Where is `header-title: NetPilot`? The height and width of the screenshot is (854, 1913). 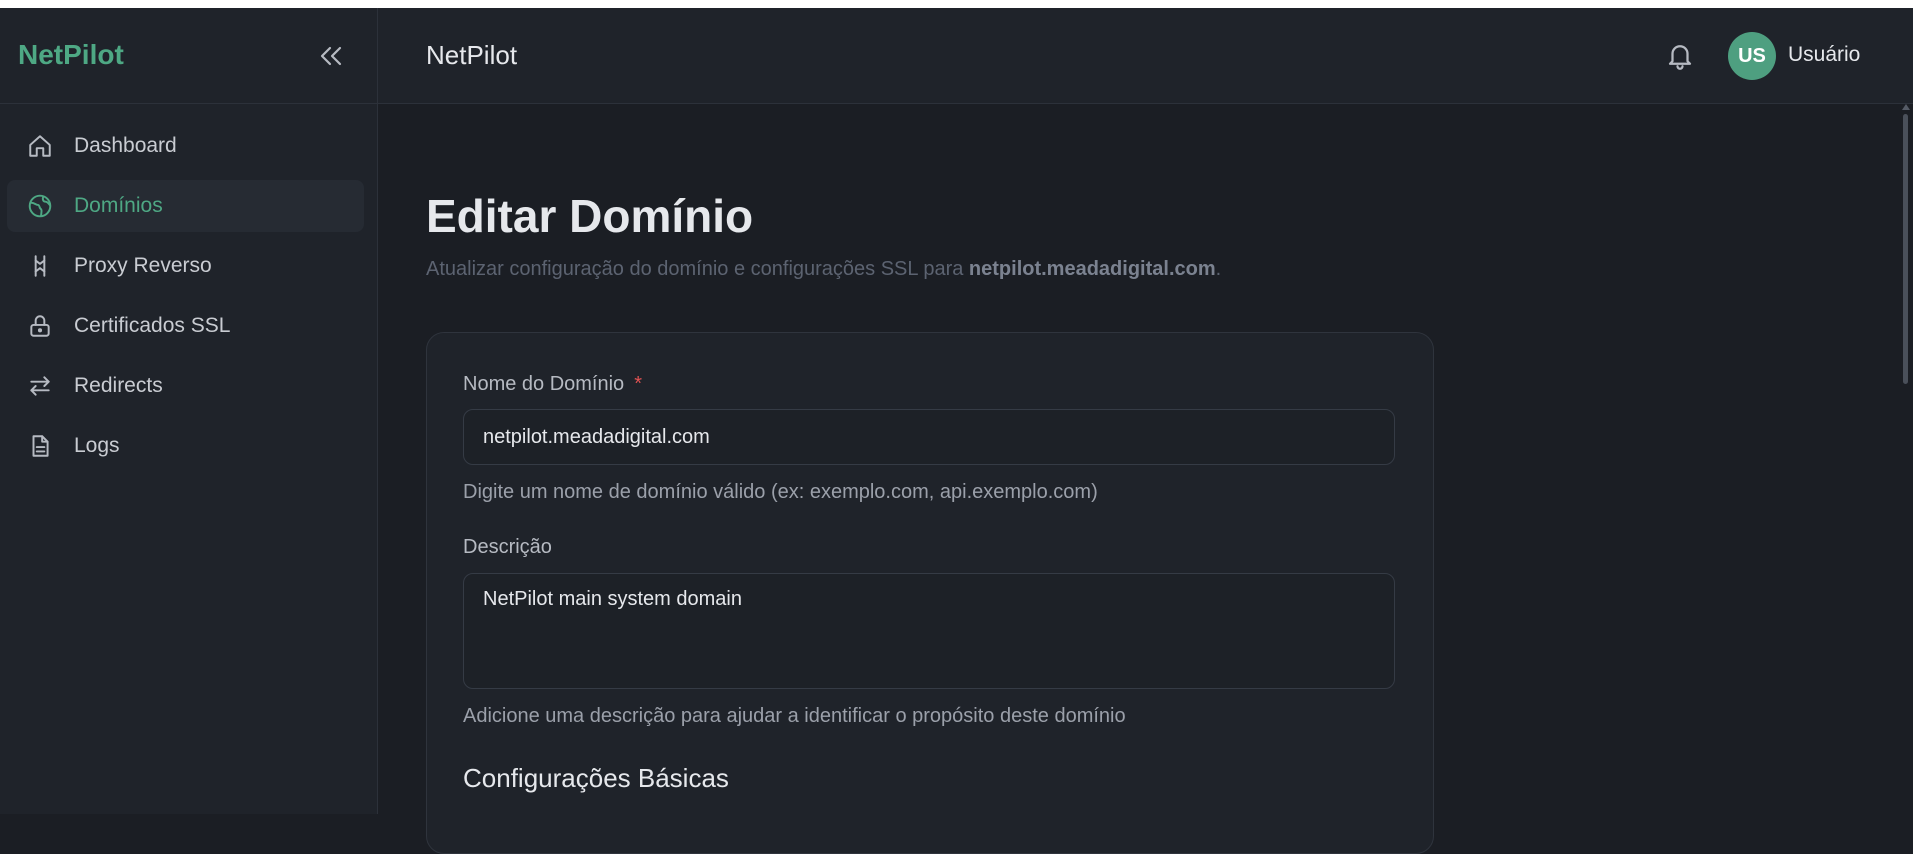 header-title: NetPilot is located at coordinates (472, 55).